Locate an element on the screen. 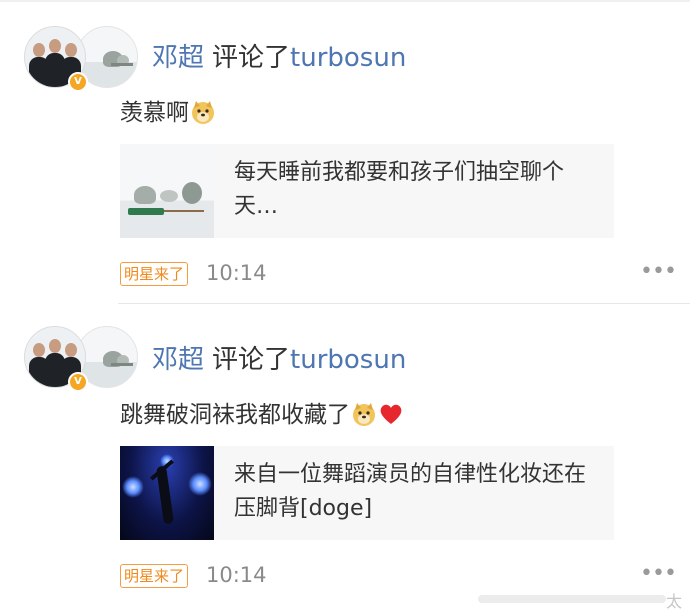  comment-text: 羡慕啊 is located at coordinates (168, 113).